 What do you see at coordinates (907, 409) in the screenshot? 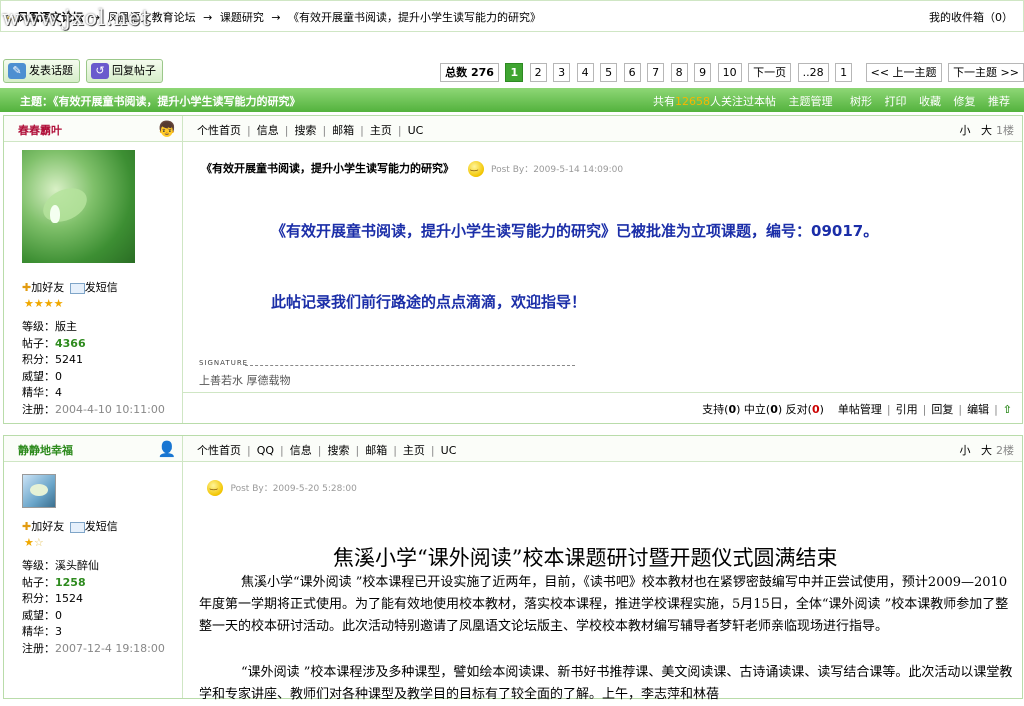
I see `quote-link: 引用` at bounding box center [907, 409].